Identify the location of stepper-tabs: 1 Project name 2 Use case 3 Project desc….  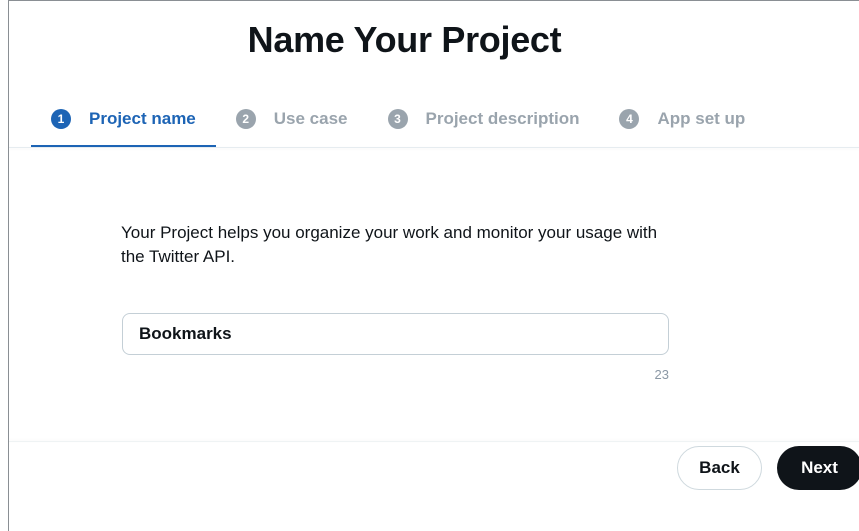
(398, 126).